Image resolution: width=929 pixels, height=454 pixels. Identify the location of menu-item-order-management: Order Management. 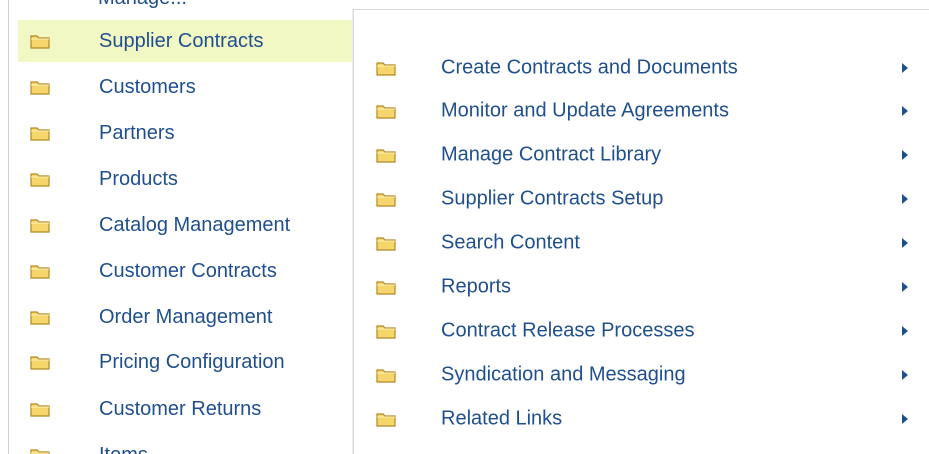
(188, 317).